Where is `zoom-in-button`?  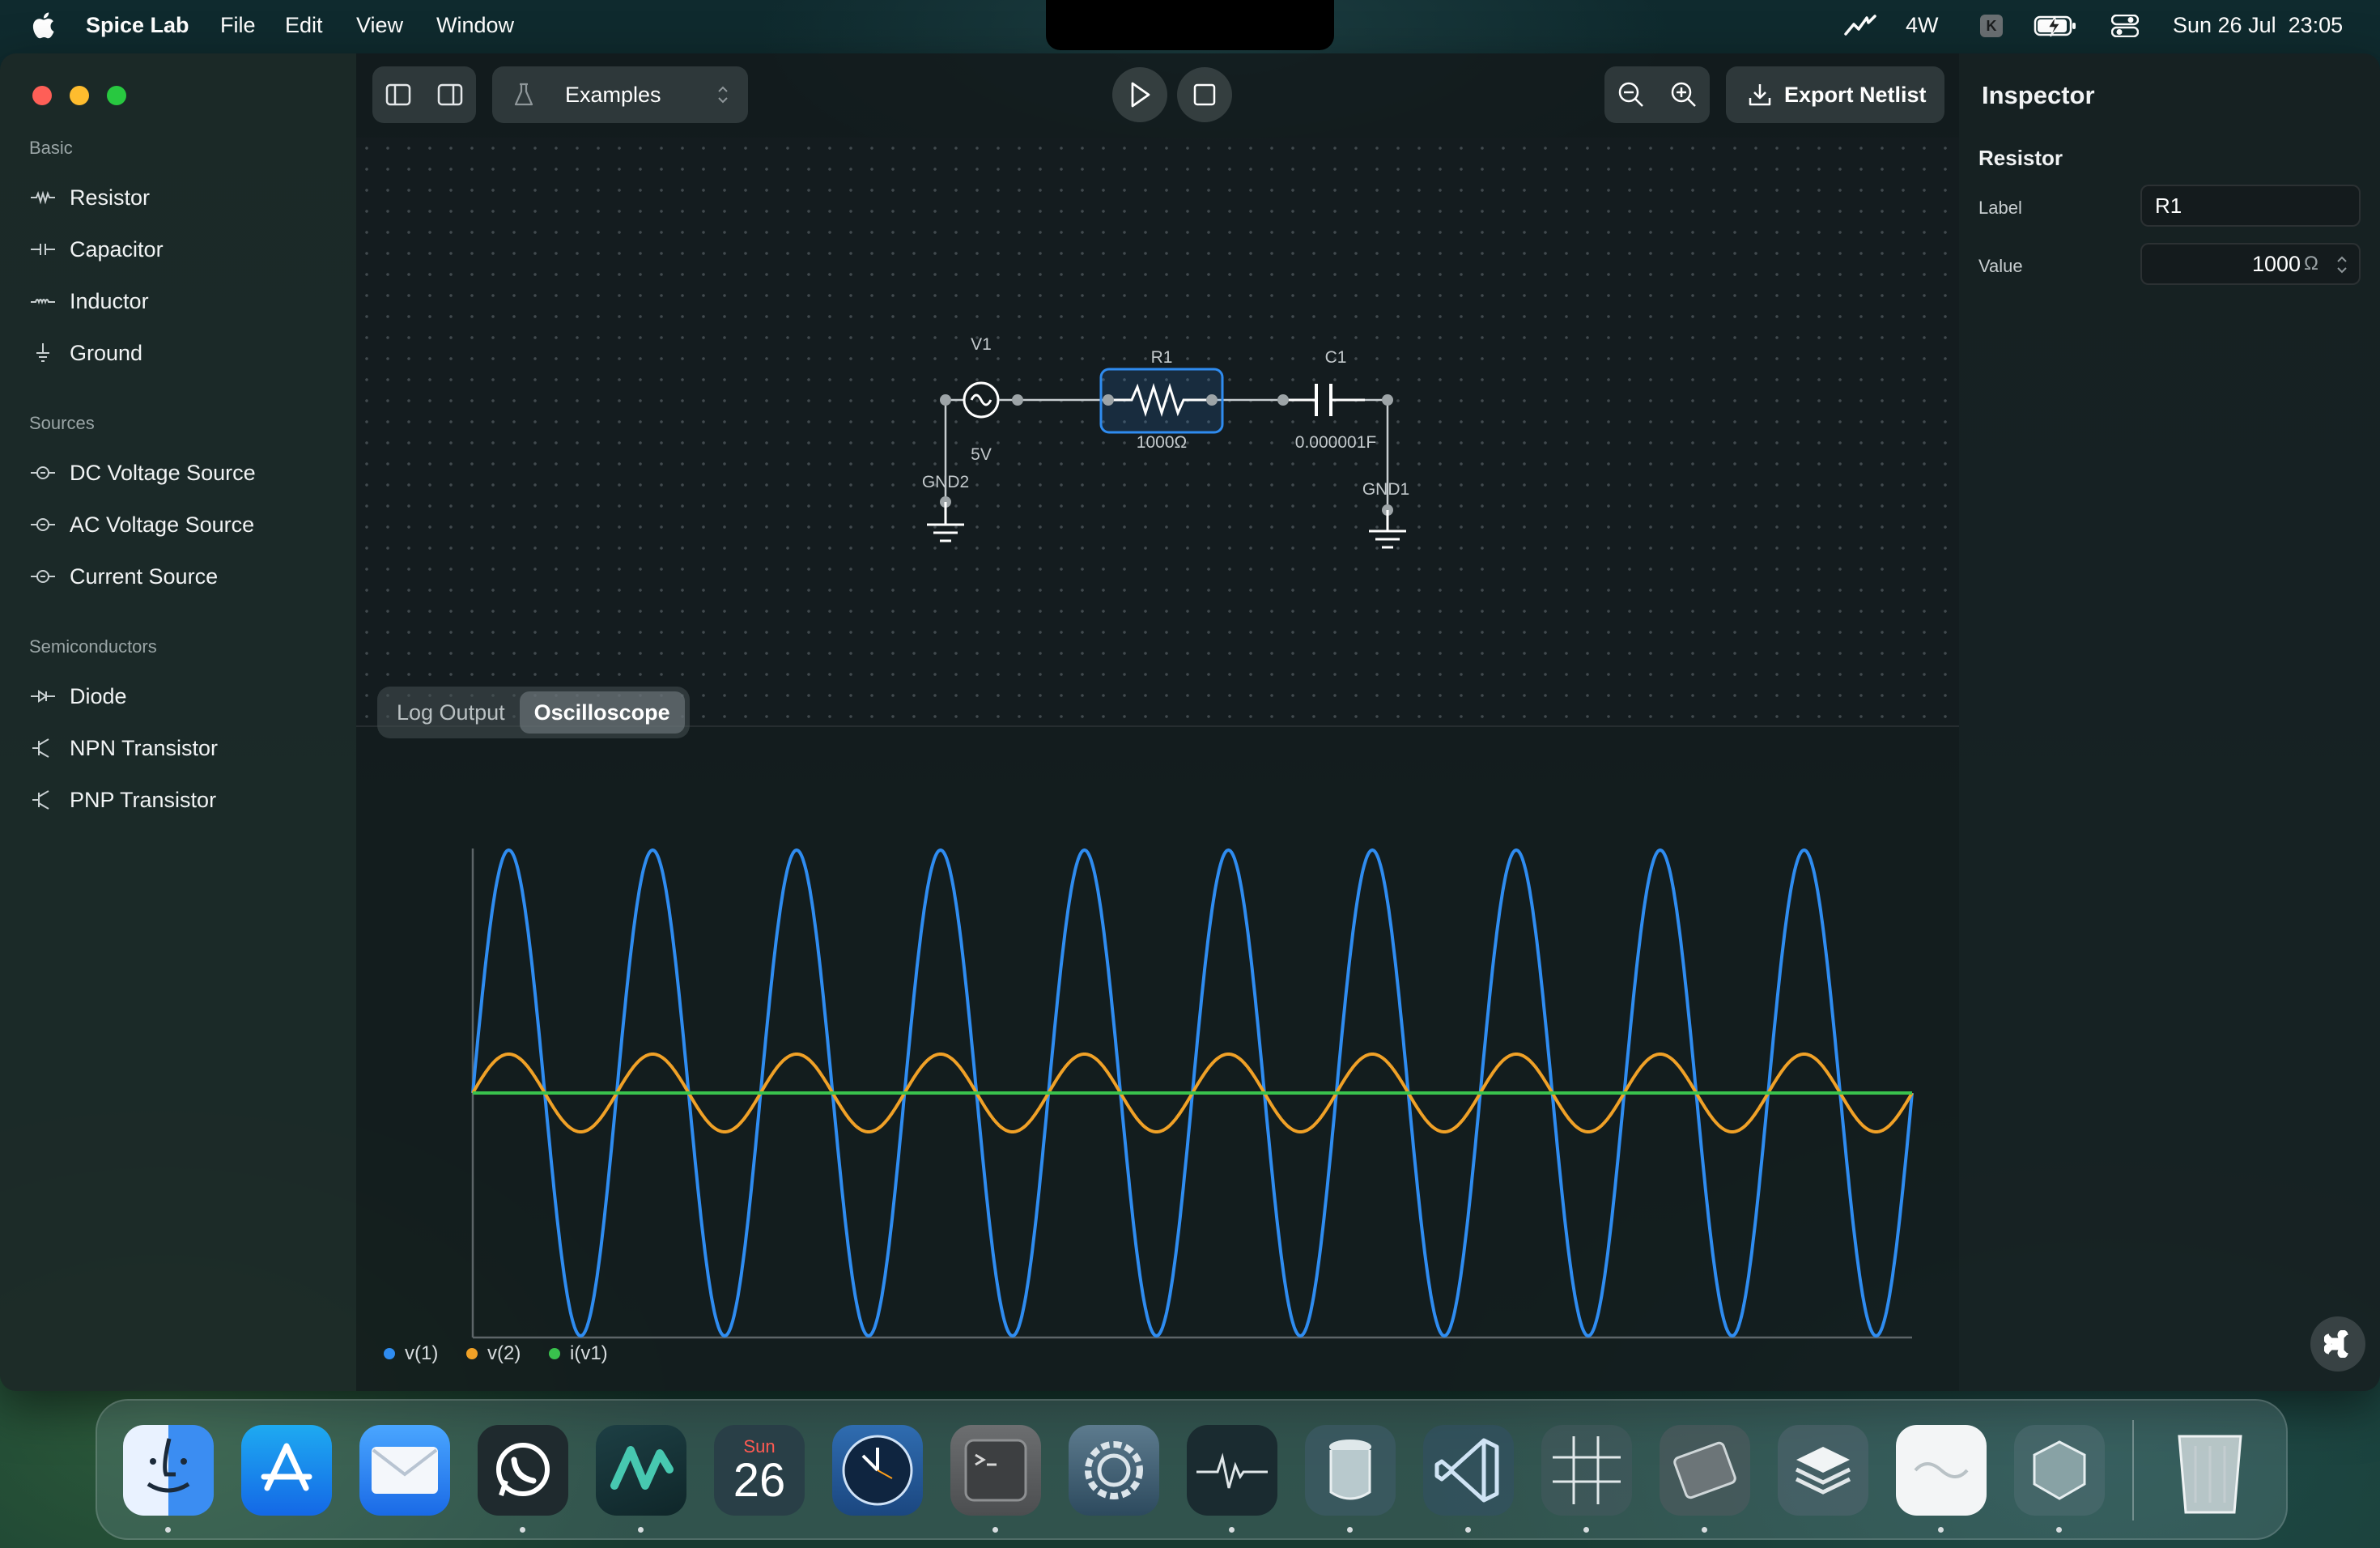
zoom-in-button is located at coordinates (1683, 95).